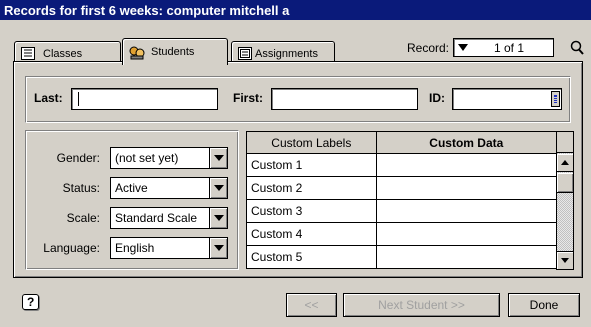 The image size is (591, 327). Describe the element at coordinates (311, 211) in the screenshot. I see `custom-label-cell: Custom 3` at that location.